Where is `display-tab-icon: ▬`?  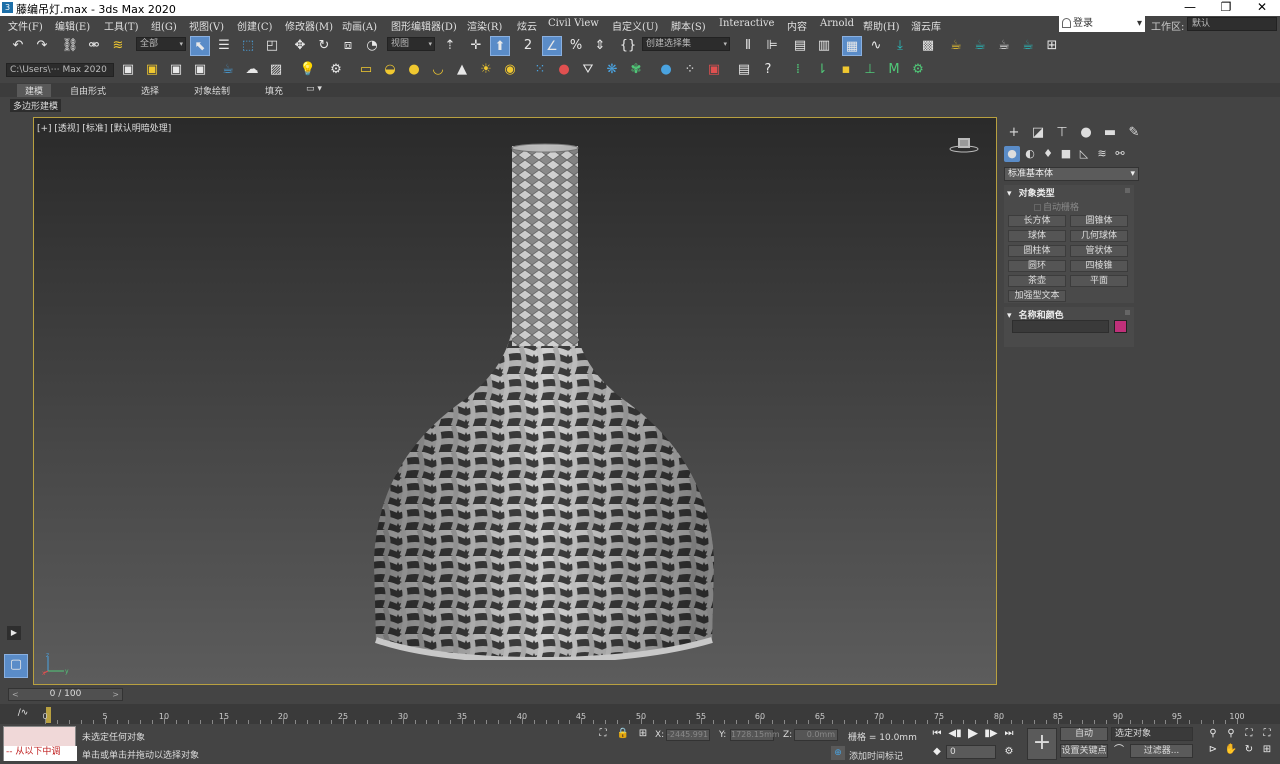
display-tab-icon: ▬ is located at coordinates (1110, 133).